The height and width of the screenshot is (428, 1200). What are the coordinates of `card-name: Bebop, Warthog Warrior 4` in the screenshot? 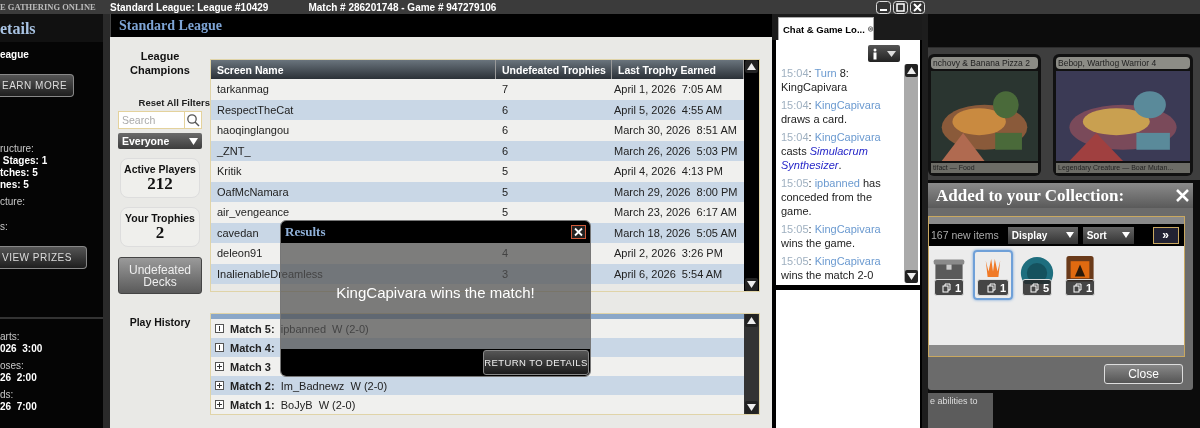 It's located at (1123, 63).